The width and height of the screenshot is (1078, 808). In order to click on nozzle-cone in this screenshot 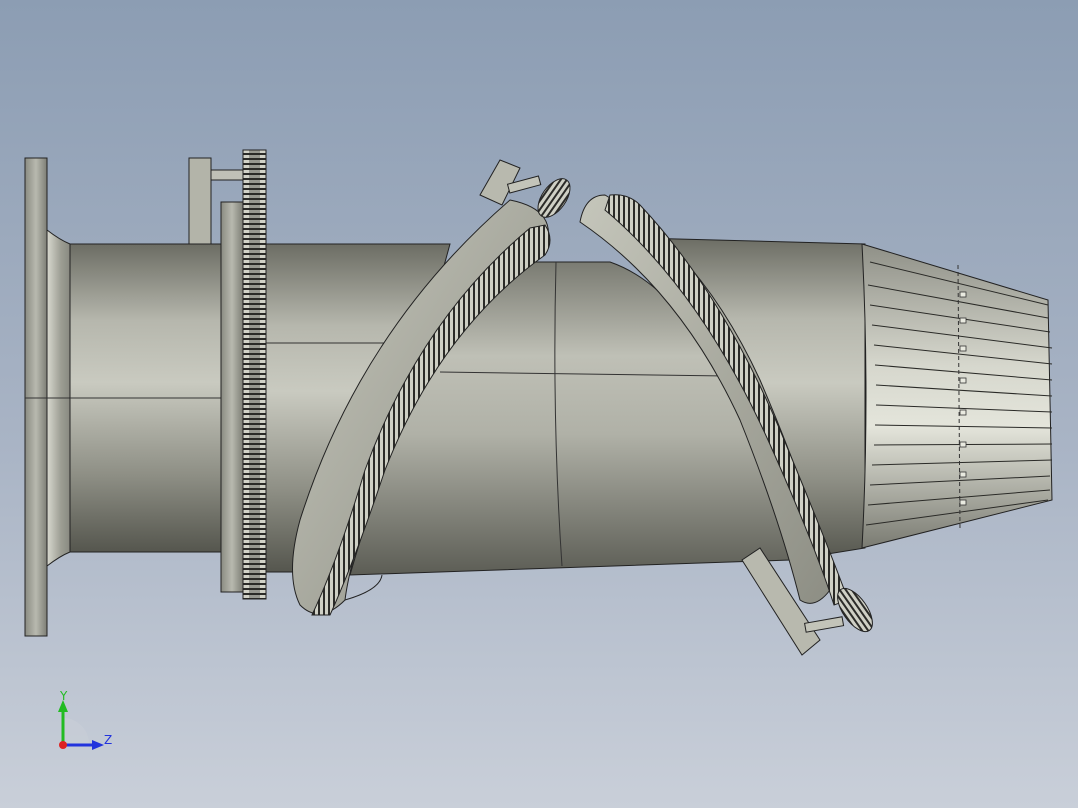, I will do `click(957, 396)`.